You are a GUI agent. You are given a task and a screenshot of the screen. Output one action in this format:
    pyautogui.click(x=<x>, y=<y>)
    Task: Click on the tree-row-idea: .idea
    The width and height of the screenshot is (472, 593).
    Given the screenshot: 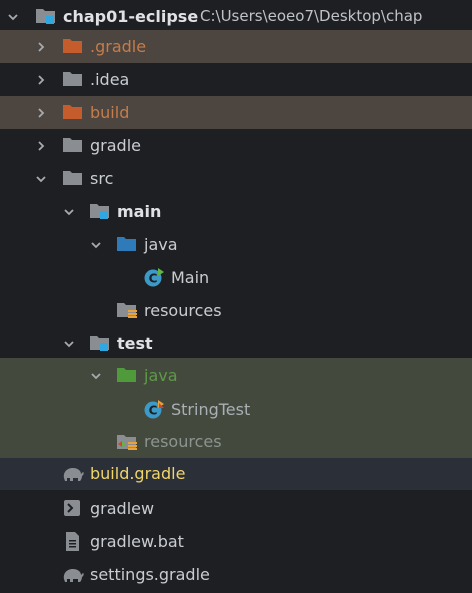 What is the action you would take?
    pyautogui.click(x=236, y=79)
    